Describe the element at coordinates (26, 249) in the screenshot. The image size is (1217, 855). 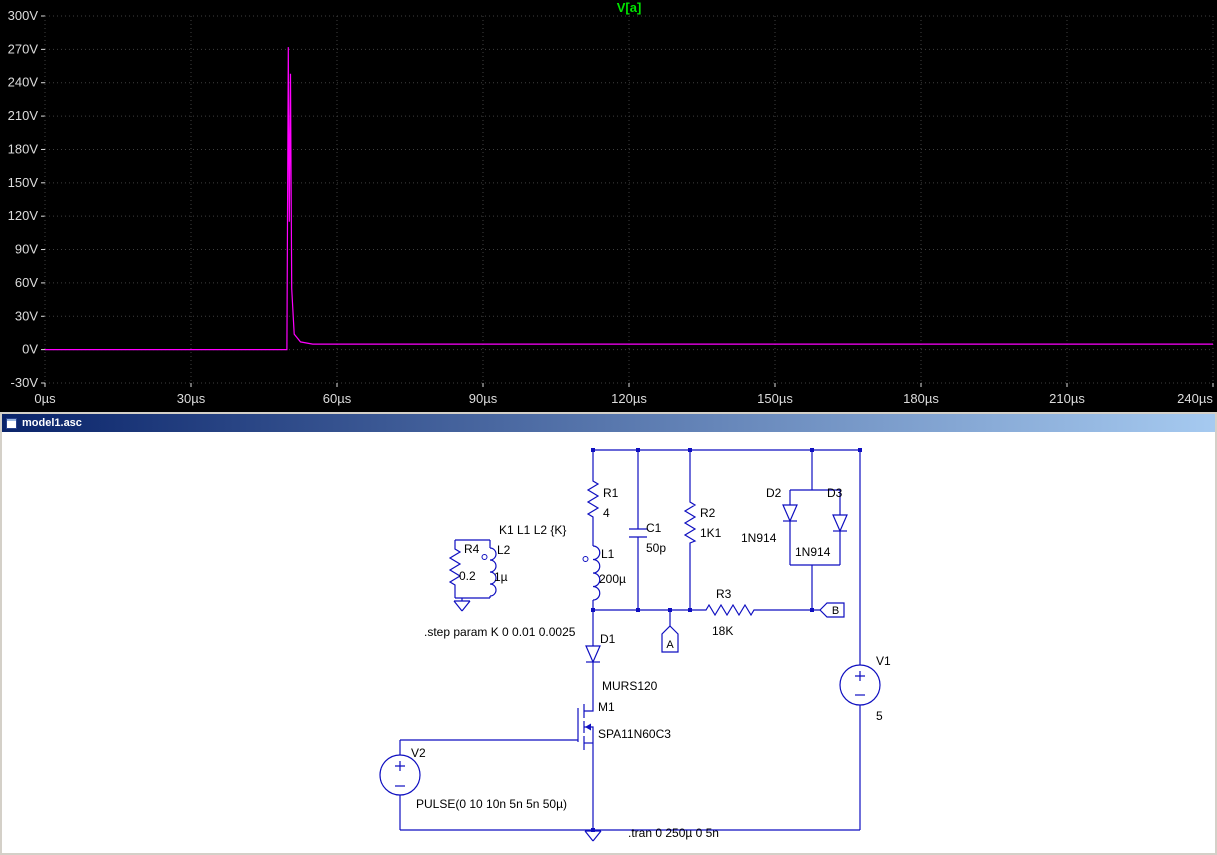
I see `y-tick-label: 90V` at that location.